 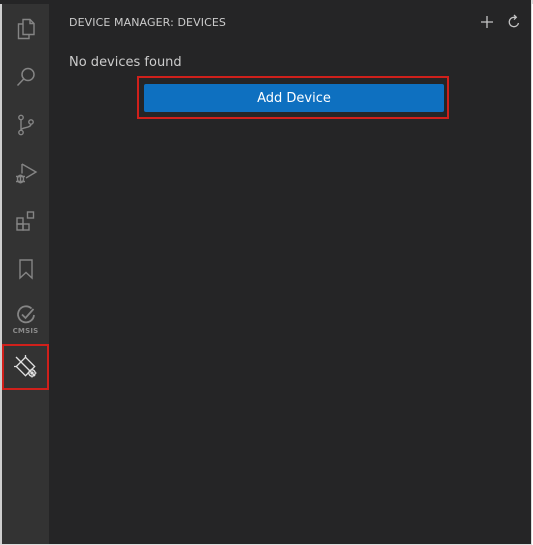 I want to click on activity-device-manager, so click(x=25, y=367).